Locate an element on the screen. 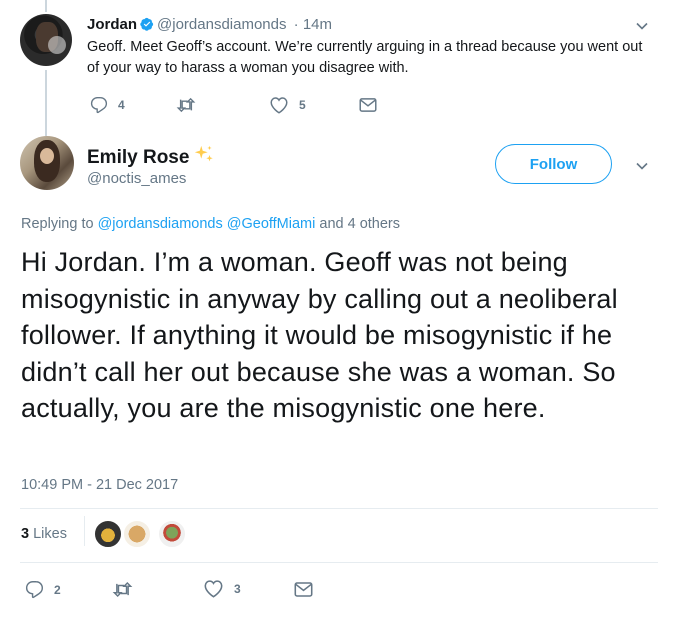  reply-button: 2 is located at coordinates (43, 589).